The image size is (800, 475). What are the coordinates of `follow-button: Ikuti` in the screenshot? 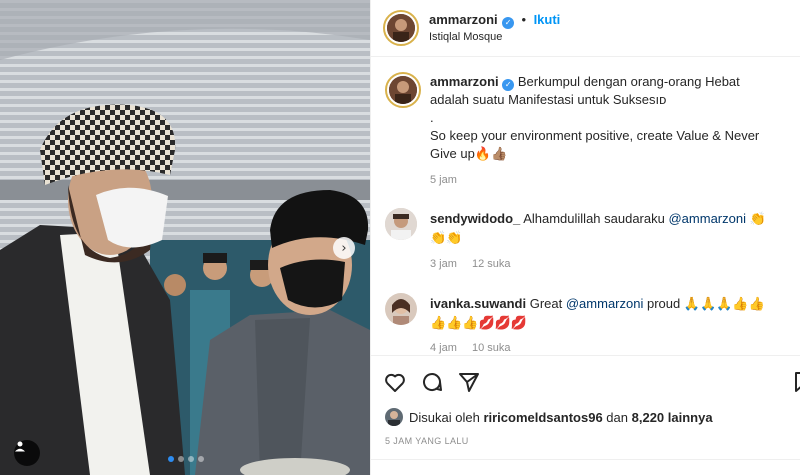 It's located at (547, 19).